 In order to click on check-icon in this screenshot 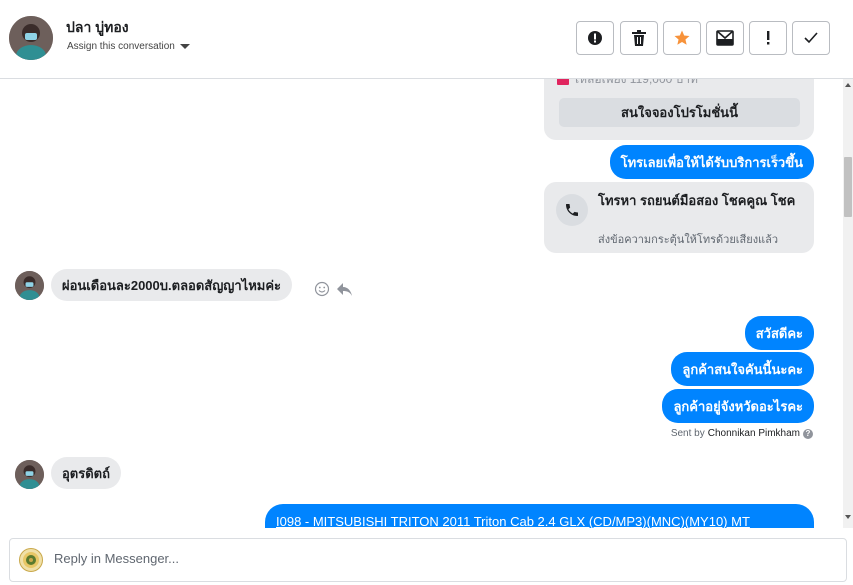, I will do `click(811, 38)`.